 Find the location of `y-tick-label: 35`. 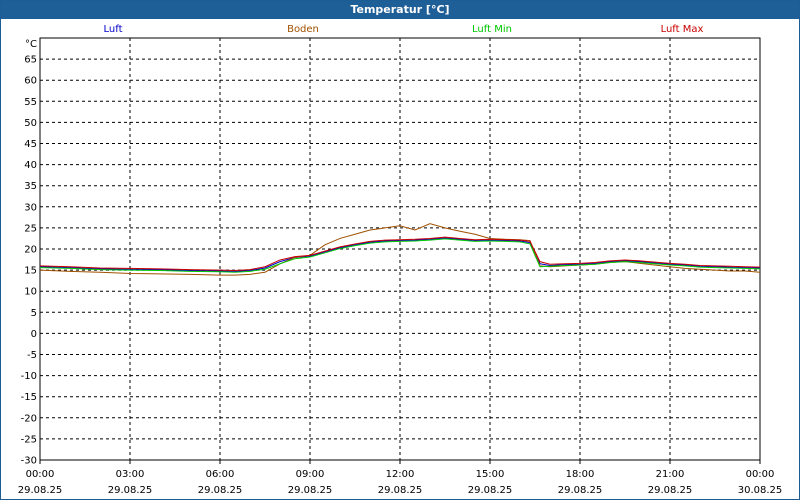

y-tick-label: 35 is located at coordinates (30, 186).